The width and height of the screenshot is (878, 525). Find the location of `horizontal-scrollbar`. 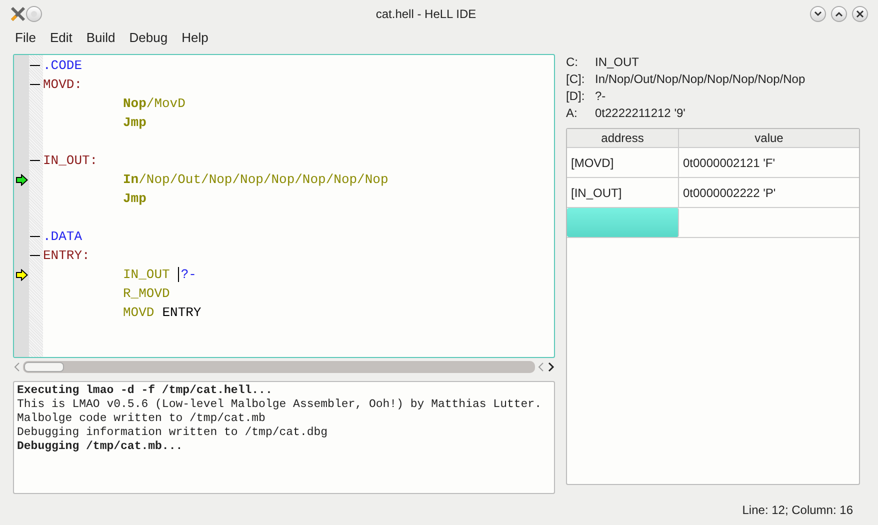

horizontal-scrollbar is located at coordinates (279, 367).